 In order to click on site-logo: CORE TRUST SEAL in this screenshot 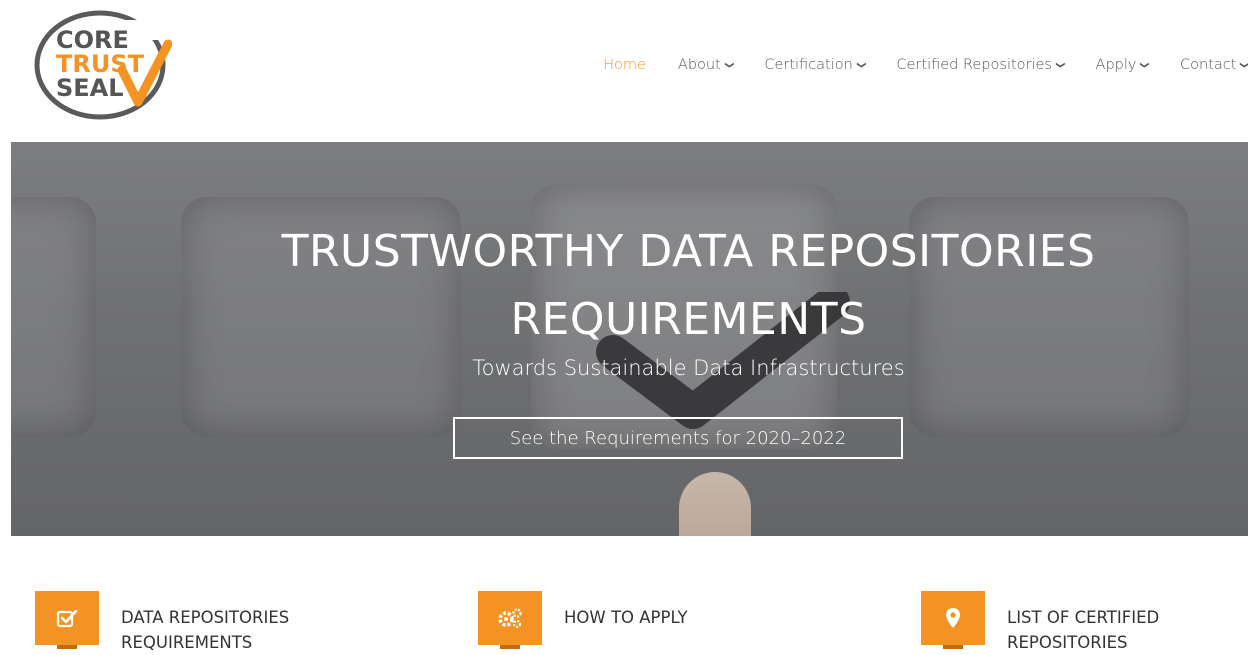, I will do `click(103, 65)`.